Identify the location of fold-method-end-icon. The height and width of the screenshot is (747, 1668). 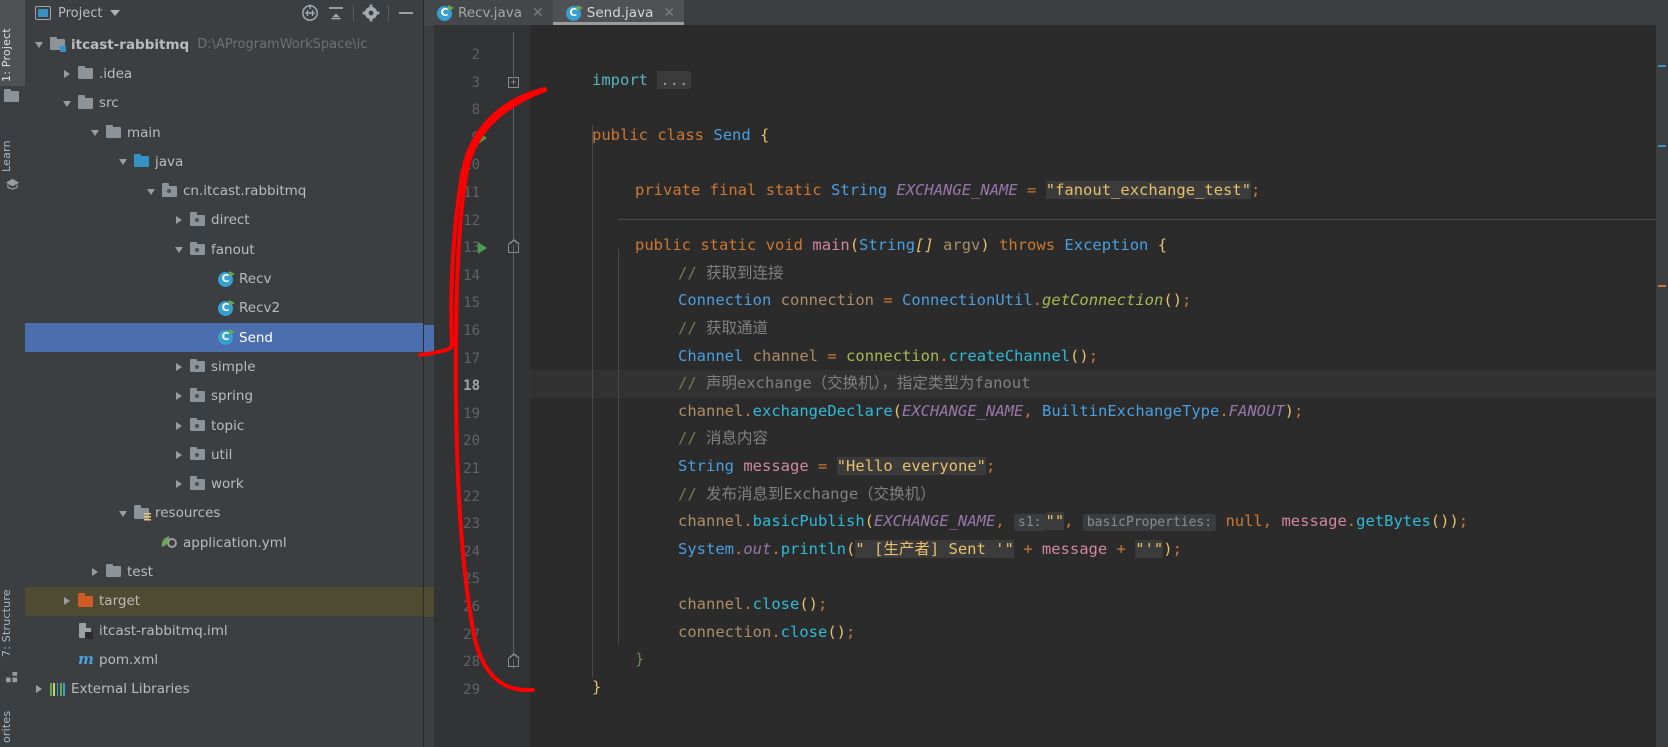
(514, 246).